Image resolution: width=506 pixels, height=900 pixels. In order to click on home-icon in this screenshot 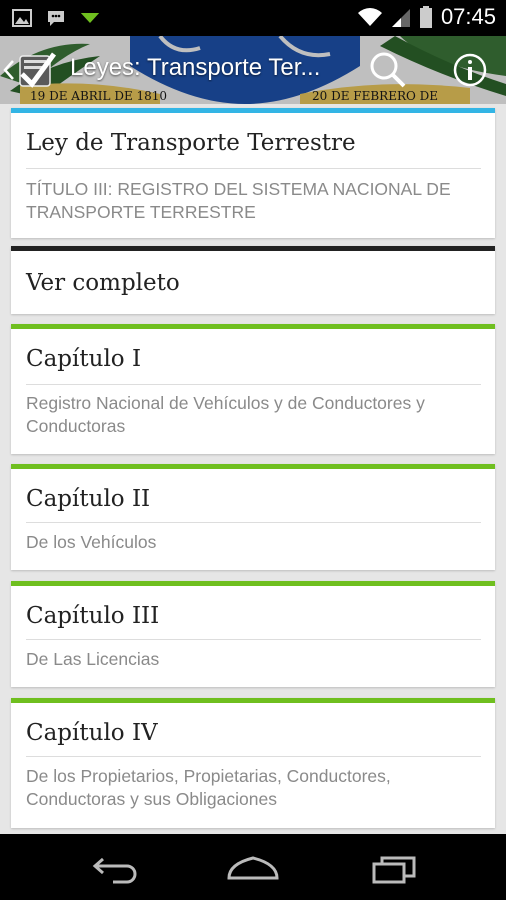, I will do `click(253, 868)`.